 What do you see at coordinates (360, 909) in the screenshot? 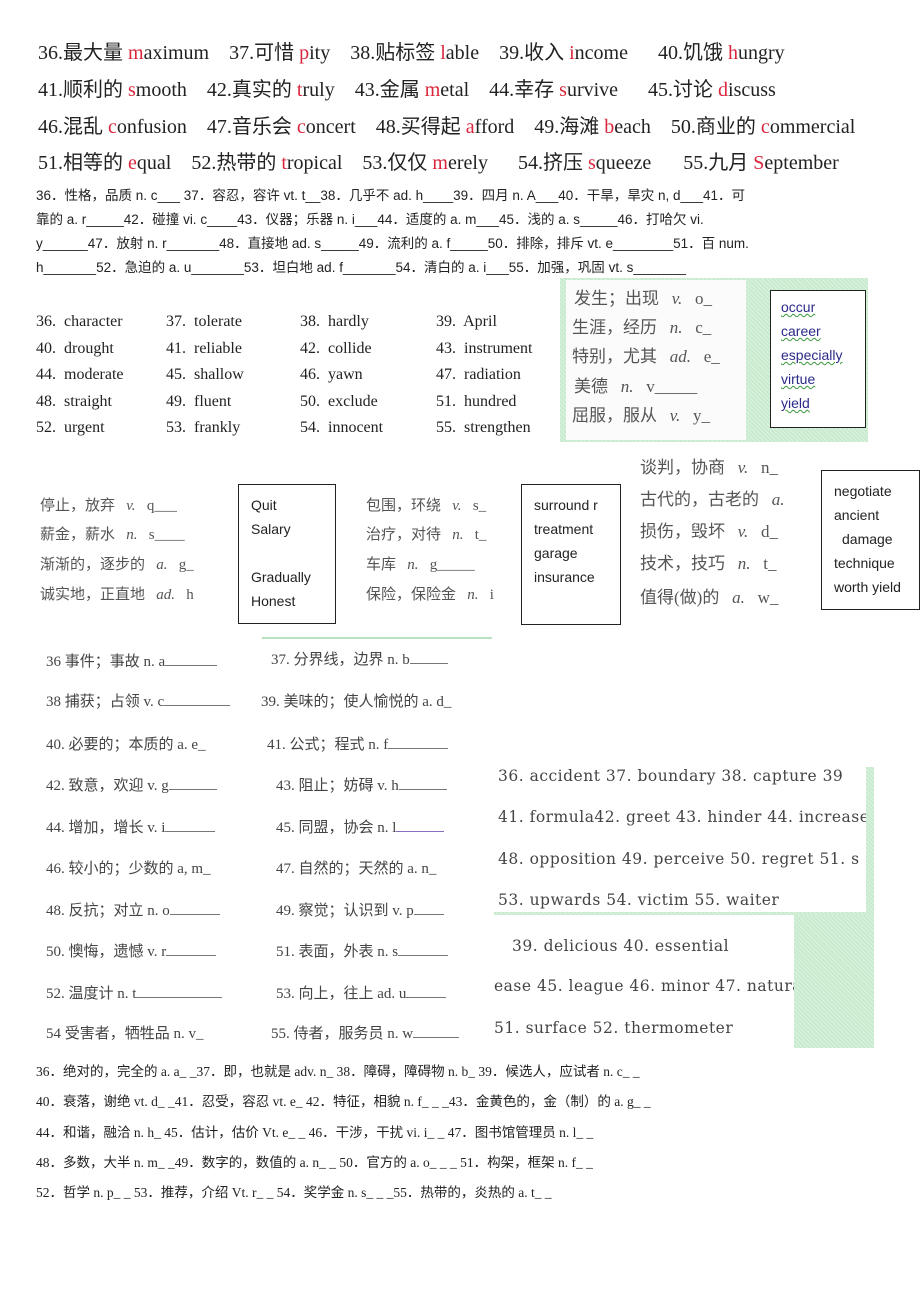
I see `clue-line: 49. 察觉；认识到 v. p` at bounding box center [360, 909].